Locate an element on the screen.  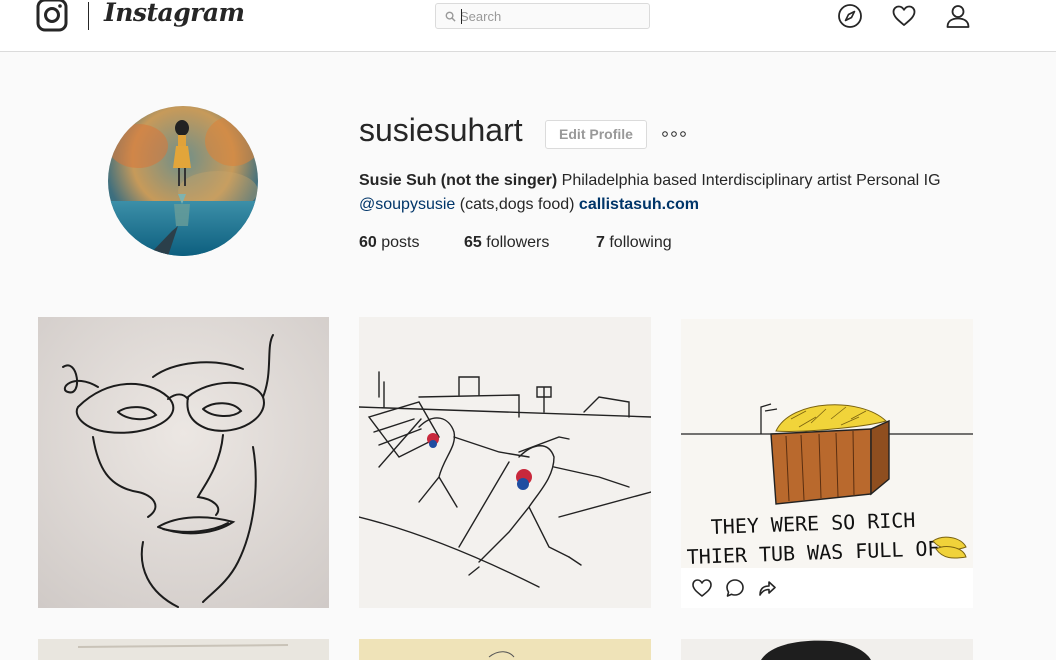
post-hover-actions is located at coordinates (827, 588).